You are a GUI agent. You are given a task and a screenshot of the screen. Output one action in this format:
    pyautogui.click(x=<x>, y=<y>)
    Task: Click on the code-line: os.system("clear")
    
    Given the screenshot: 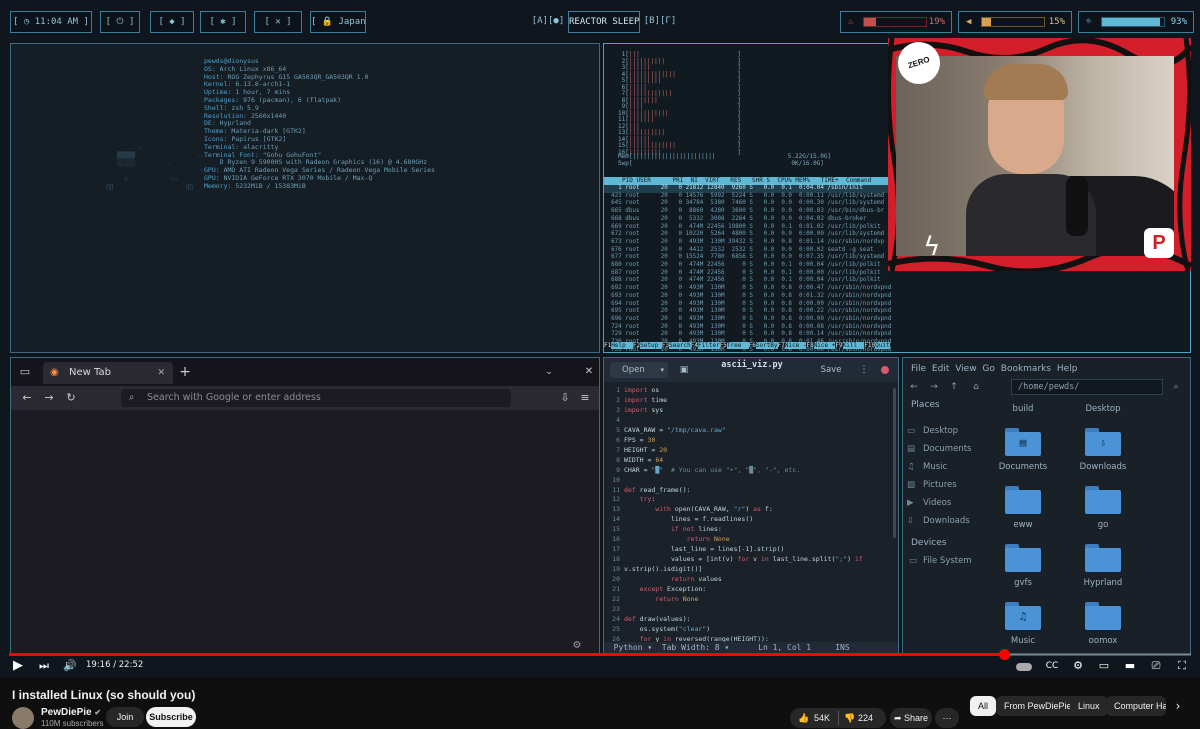 What is the action you would take?
    pyautogui.click(x=760, y=630)
    